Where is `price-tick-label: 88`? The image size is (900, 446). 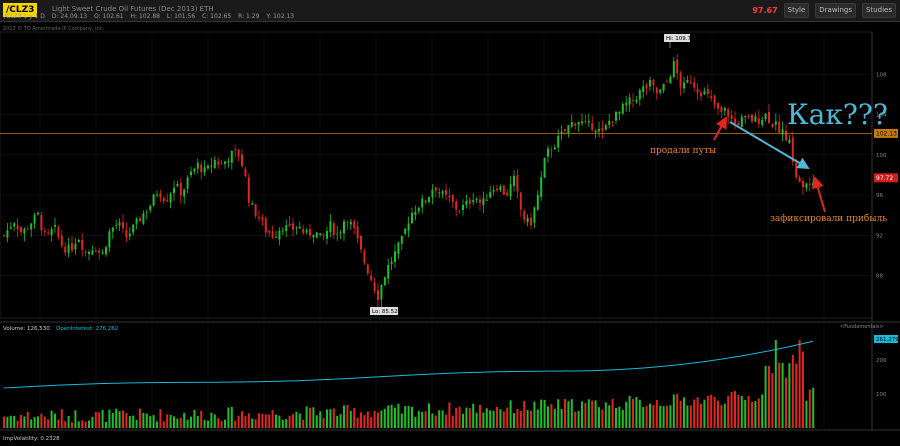 price-tick-label: 88 is located at coordinates (879, 277).